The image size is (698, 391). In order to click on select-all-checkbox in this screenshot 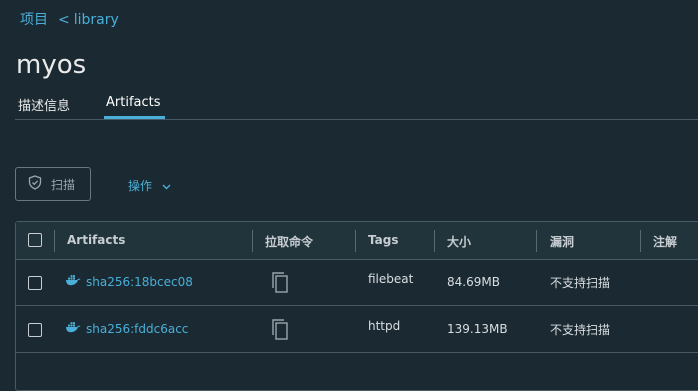, I will do `click(35, 240)`.